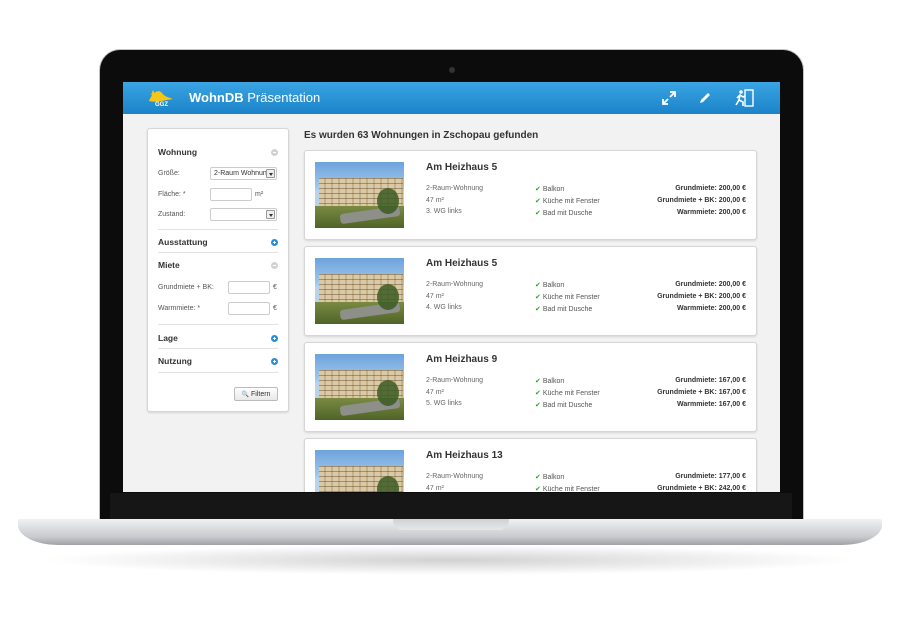 This screenshot has width=900, height=642. What do you see at coordinates (701, 488) in the screenshot?
I see `price-grundmiete-bk: Grundmiete + BK: 242,00 €` at bounding box center [701, 488].